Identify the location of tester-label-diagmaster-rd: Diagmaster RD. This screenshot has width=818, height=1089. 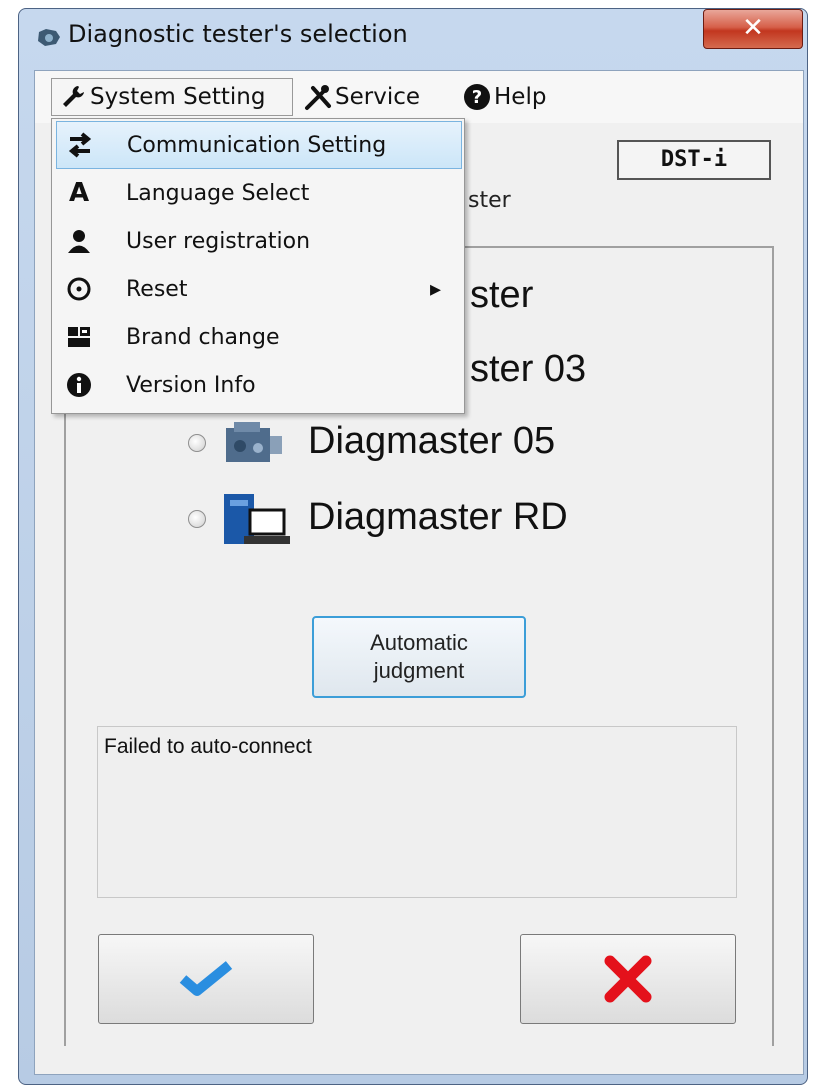
(438, 517).